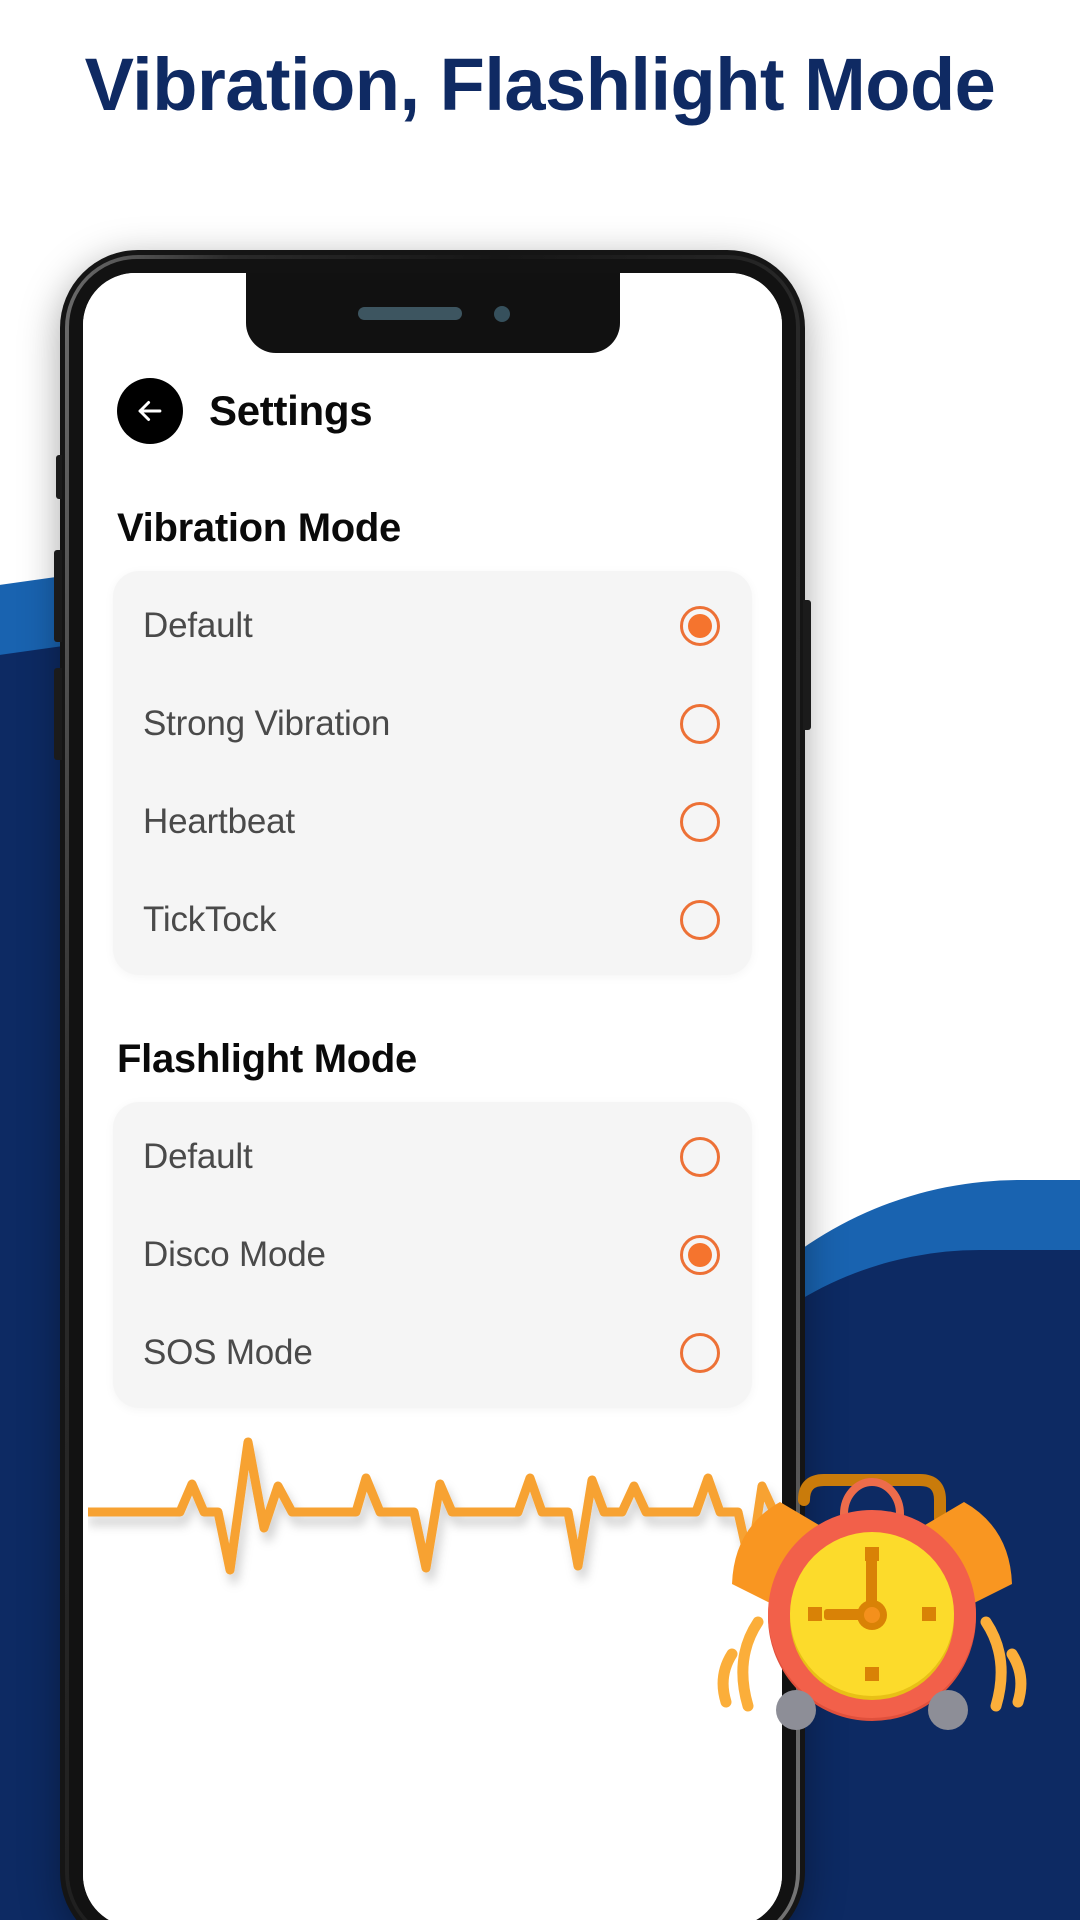  Describe the element at coordinates (501, 314) in the screenshot. I see `front-camera-icon` at that location.